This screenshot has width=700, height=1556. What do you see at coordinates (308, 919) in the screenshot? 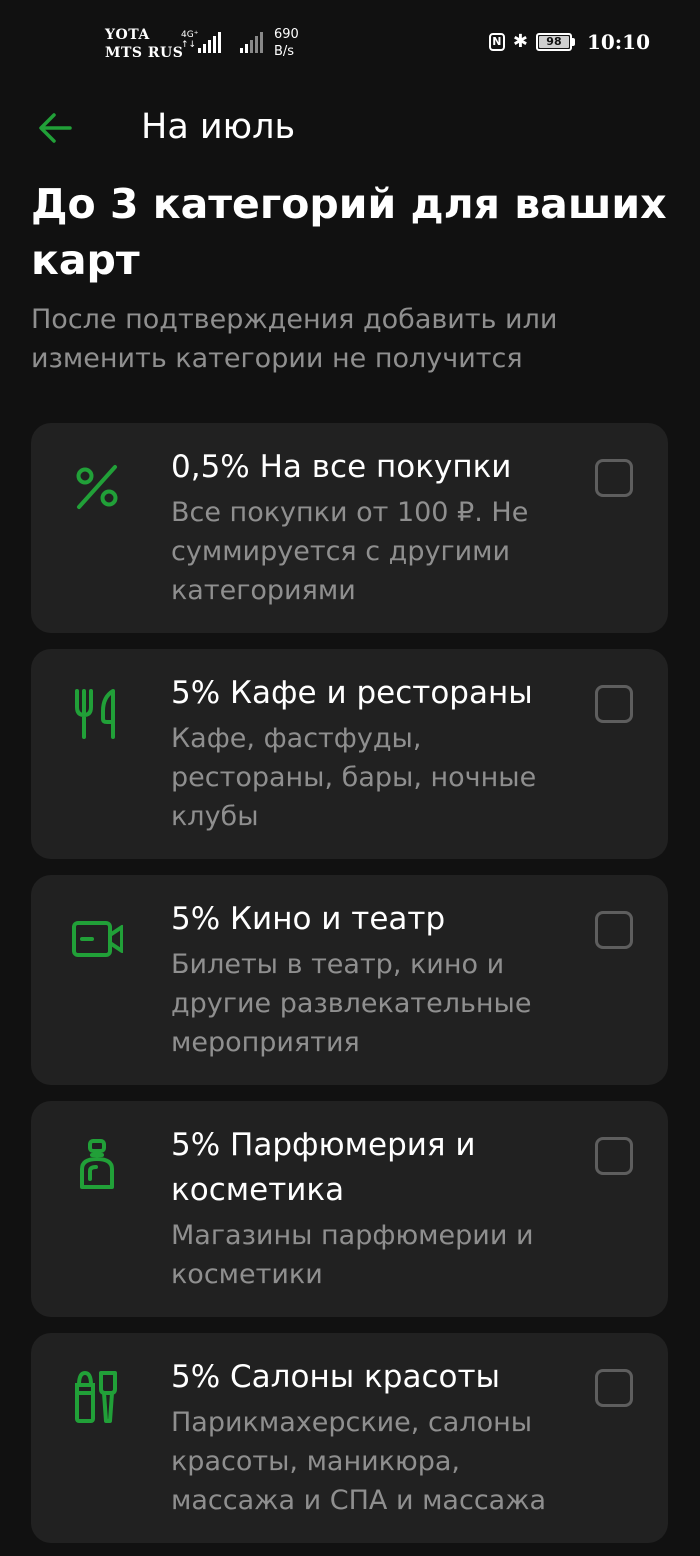
I see `category-title: 5% Кино и театр` at bounding box center [308, 919].